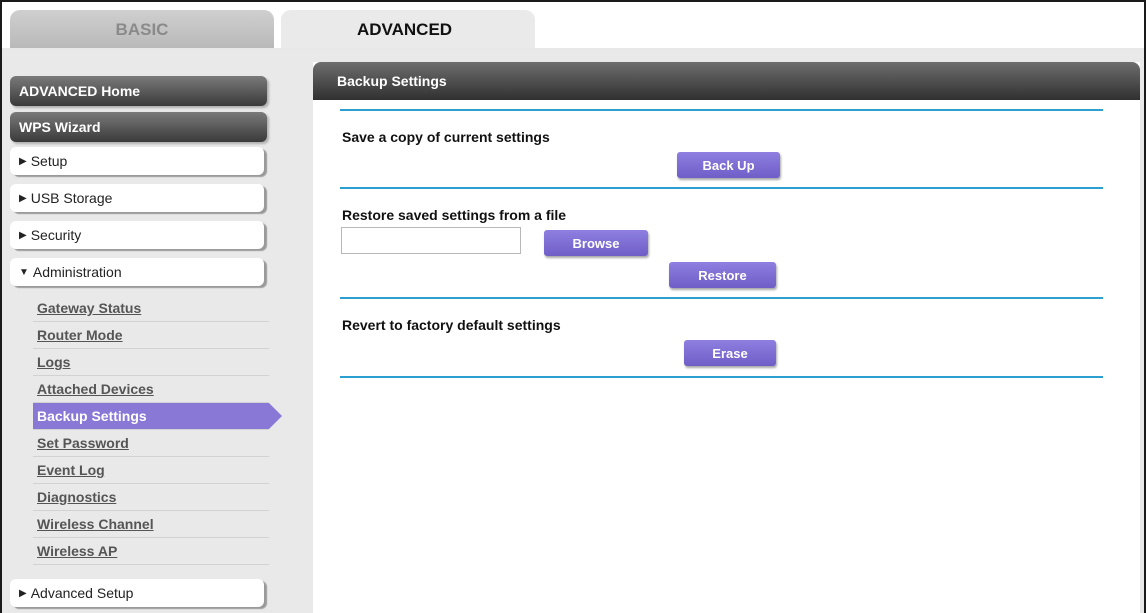 The image size is (1146, 613). I want to click on sidebar-item-label: WPS Wizard, so click(60, 127).